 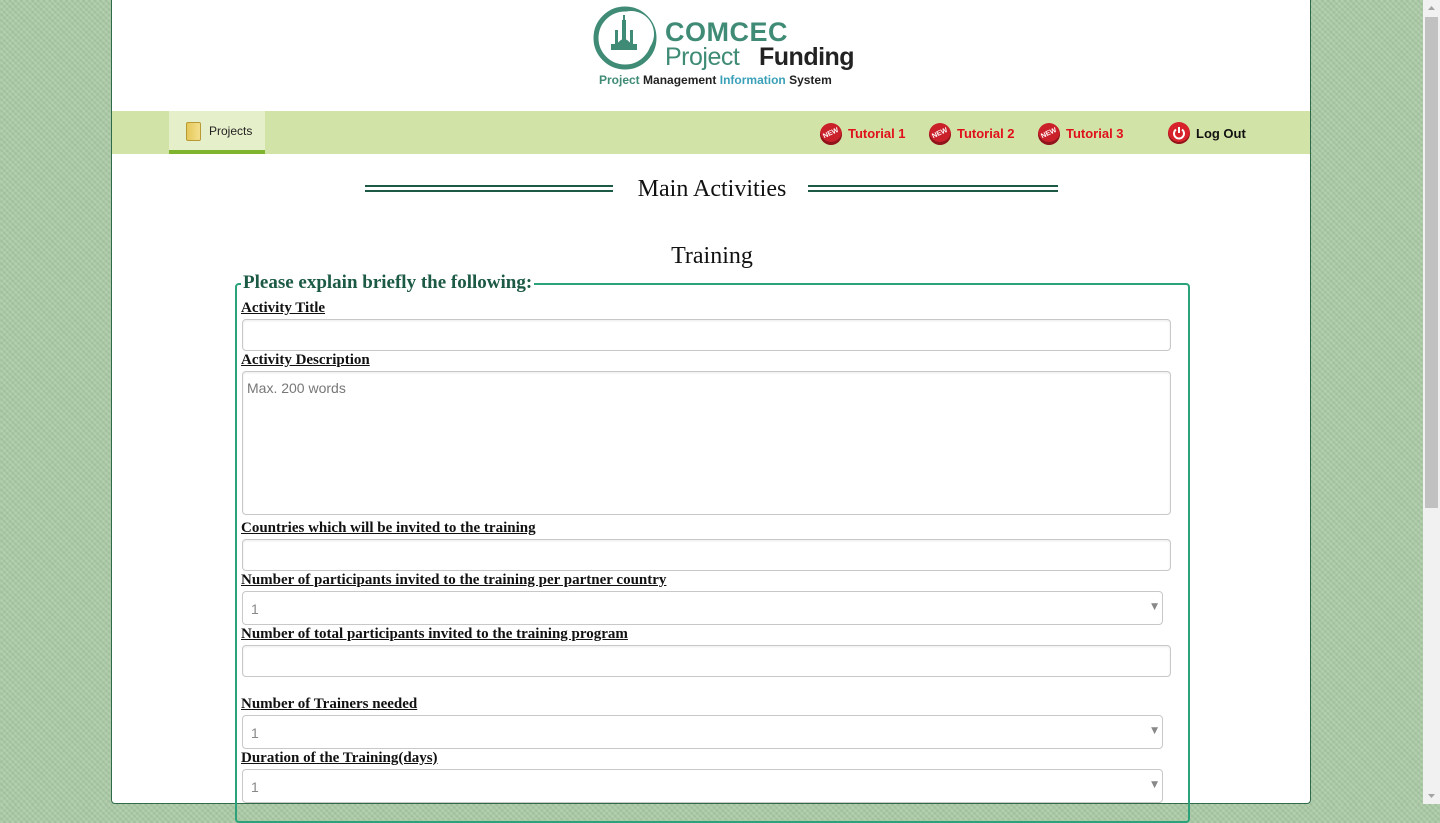 What do you see at coordinates (283, 308) in the screenshot?
I see `activity-title-label: Activity Title` at bounding box center [283, 308].